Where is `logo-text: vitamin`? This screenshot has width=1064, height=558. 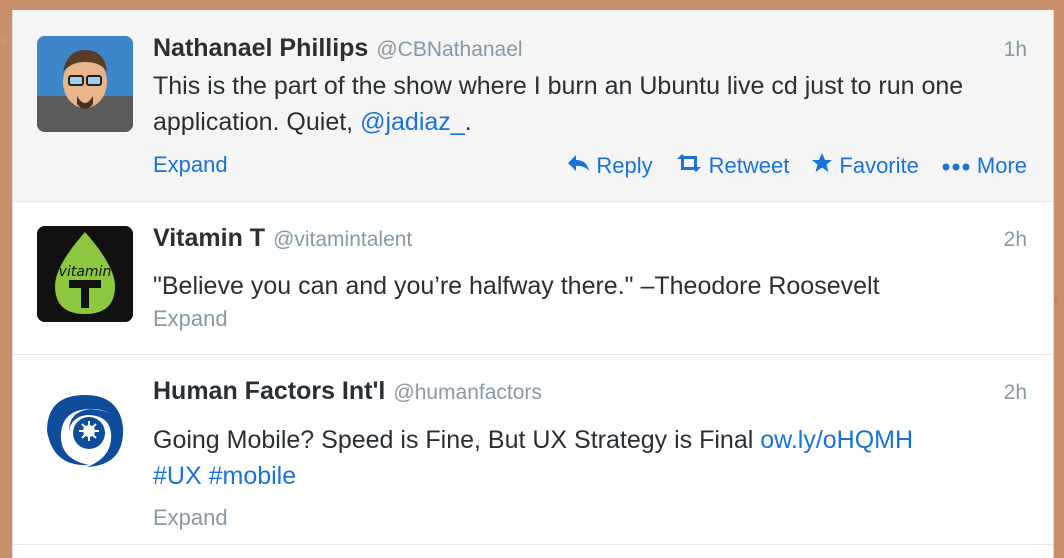
logo-text: vitamin is located at coordinates (85, 272).